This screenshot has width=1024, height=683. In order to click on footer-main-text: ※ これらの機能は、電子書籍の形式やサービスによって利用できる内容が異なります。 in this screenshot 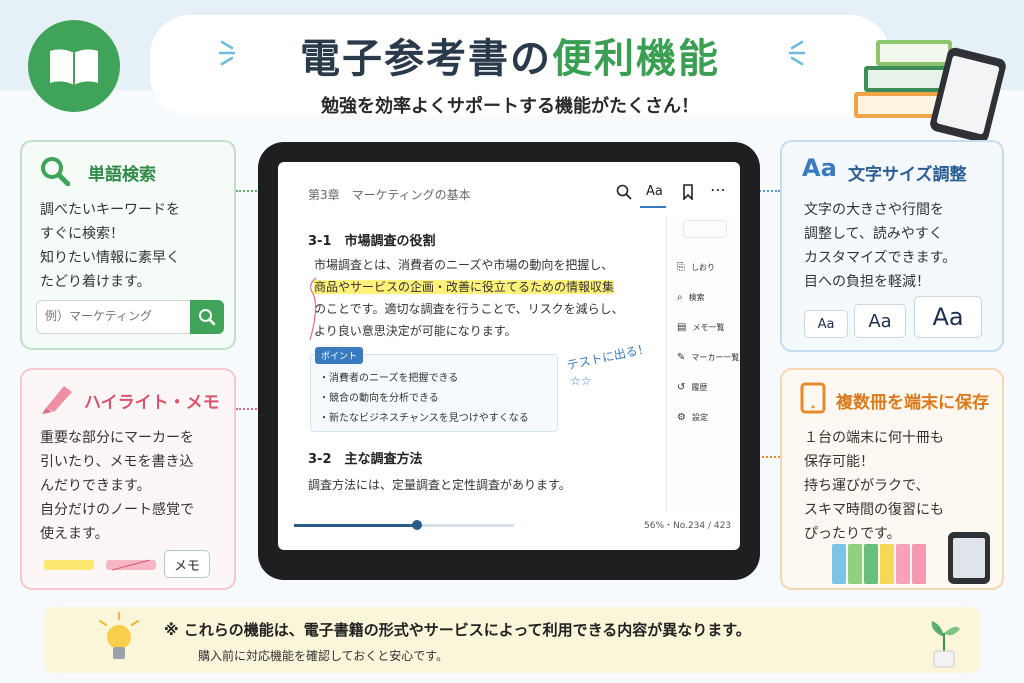, I will do `click(457, 630)`.